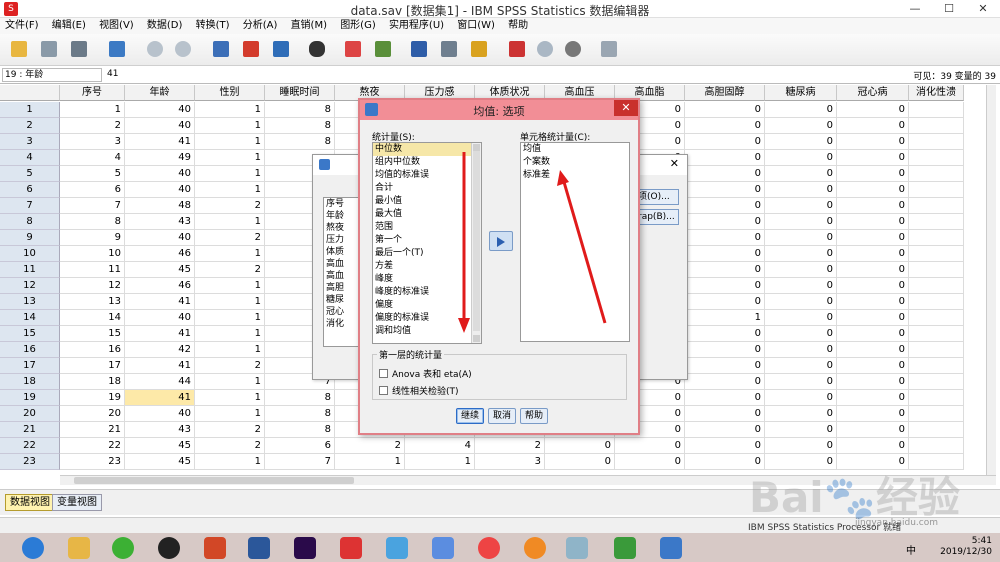 Image resolution: width=1000 pixels, height=562 pixels. Describe the element at coordinates (260, 26) in the screenshot. I see `menu-analyze: 分析(A)` at that location.